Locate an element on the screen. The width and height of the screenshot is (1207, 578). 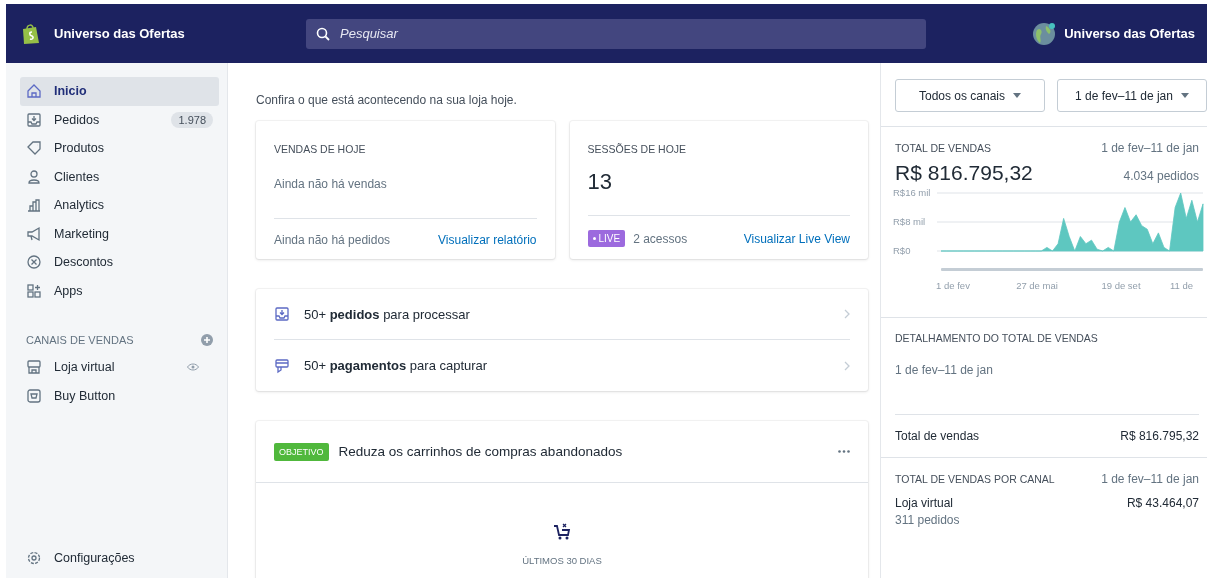
filter-dropdown: 1 de fev–11 de jan is located at coordinates (1132, 95).